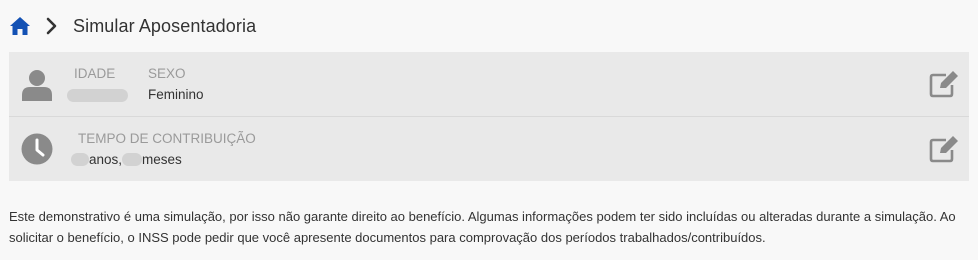 The width and height of the screenshot is (978, 260). What do you see at coordinates (20, 26) in the screenshot?
I see `home-icon` at bounding box center [20, 26].